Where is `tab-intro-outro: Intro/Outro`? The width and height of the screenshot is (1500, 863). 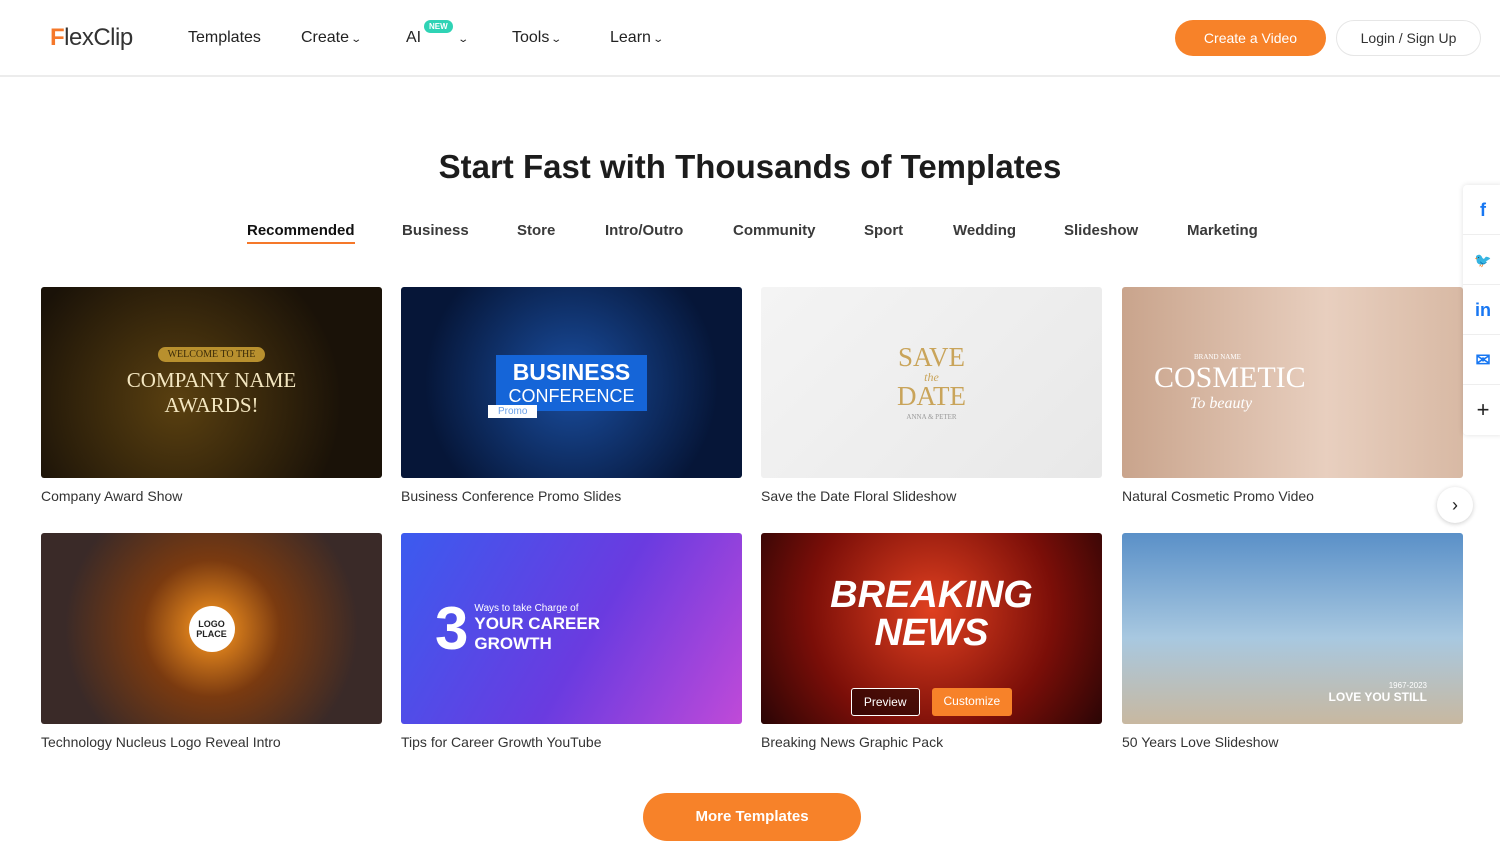 tab-intro-outro: Intro/Outro is located at coordinates (644, 230).